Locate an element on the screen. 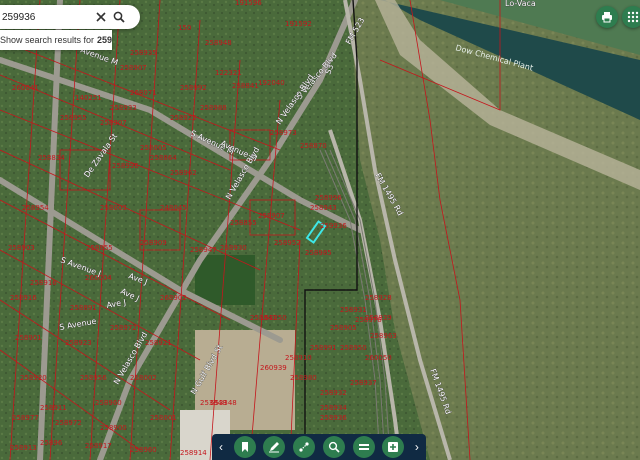 The width and height of the screenshot is (640, 460). grid-icon is located at coordinates (633, 17).